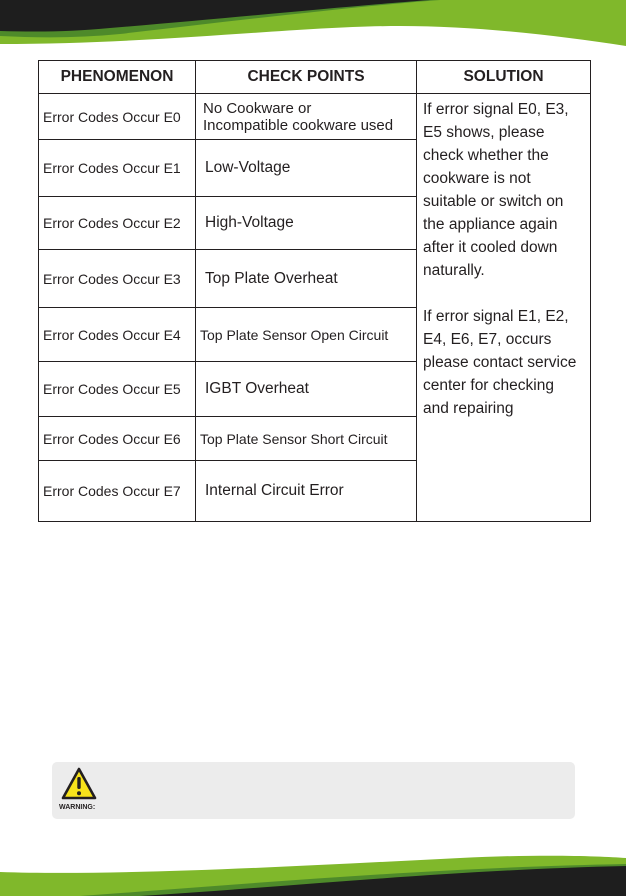  I want to click on warning-triangle-icon, so click(79, 783).